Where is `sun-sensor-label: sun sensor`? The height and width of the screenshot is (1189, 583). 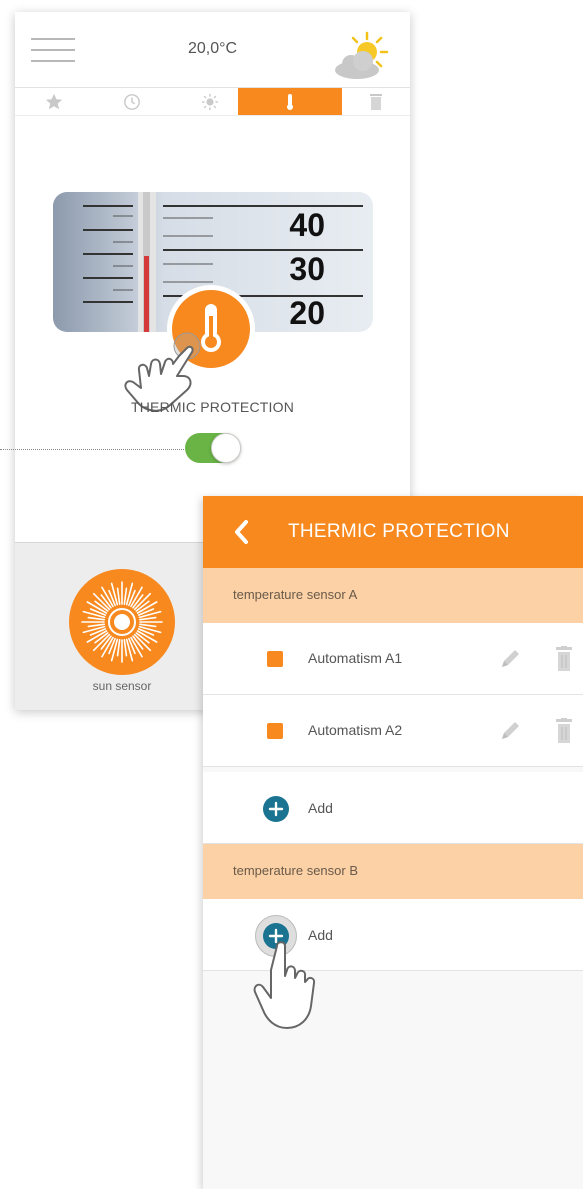 sun-sensor-label: sun sensor is located at coordinates (122, 686).